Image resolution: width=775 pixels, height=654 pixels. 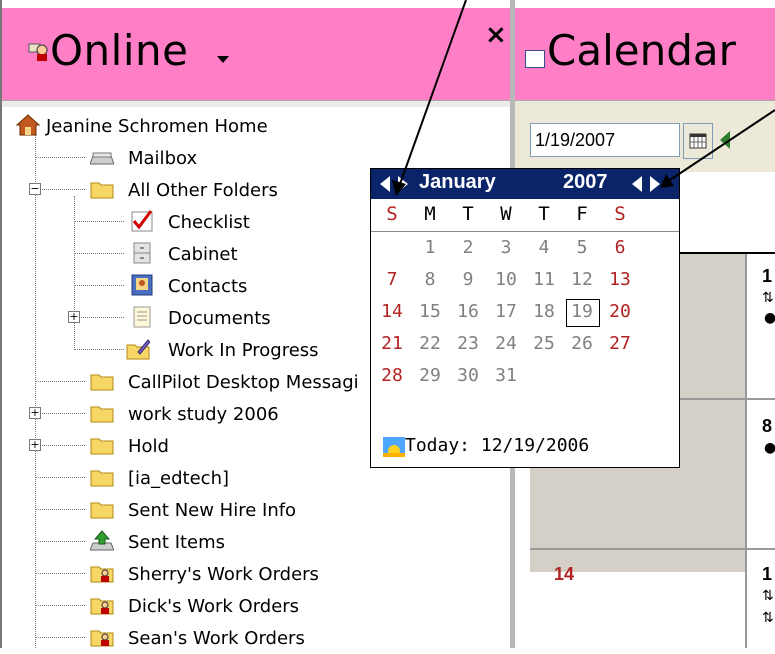 What do you see at coordinates (430, 343) in the screenshot?
I see `date-cell: 22` at bounding box center [430, 343].